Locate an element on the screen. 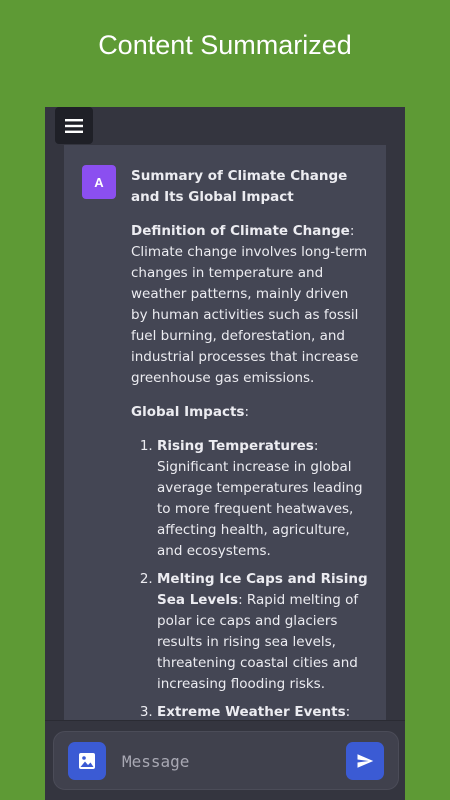 The image size is (450, 800). attach-image-button is located at coordinates (87, 761).